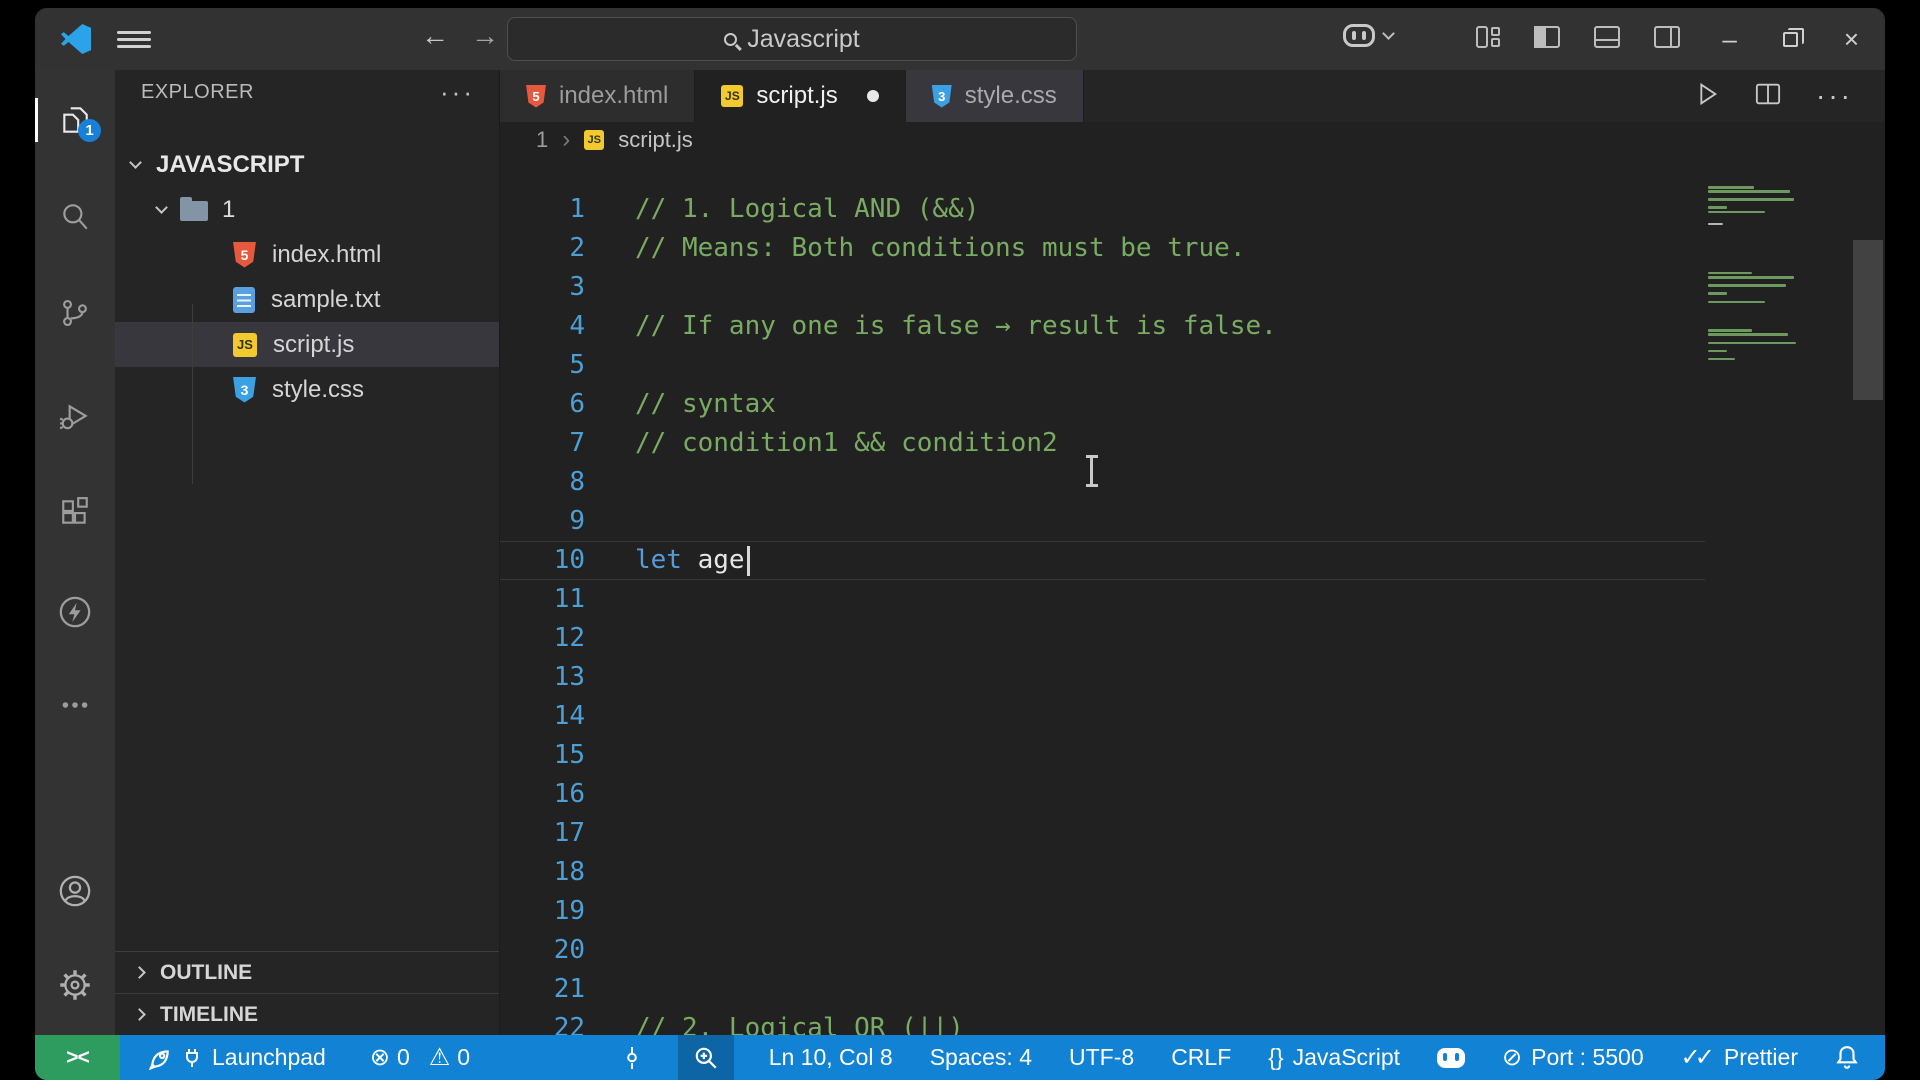 Image resolution: width=1920 pixels, height=1080 pixels. What do you see at coordinates (1851, 39) in the screenshot?
I see `close-button: ×` at bounding box center [1851, 39].